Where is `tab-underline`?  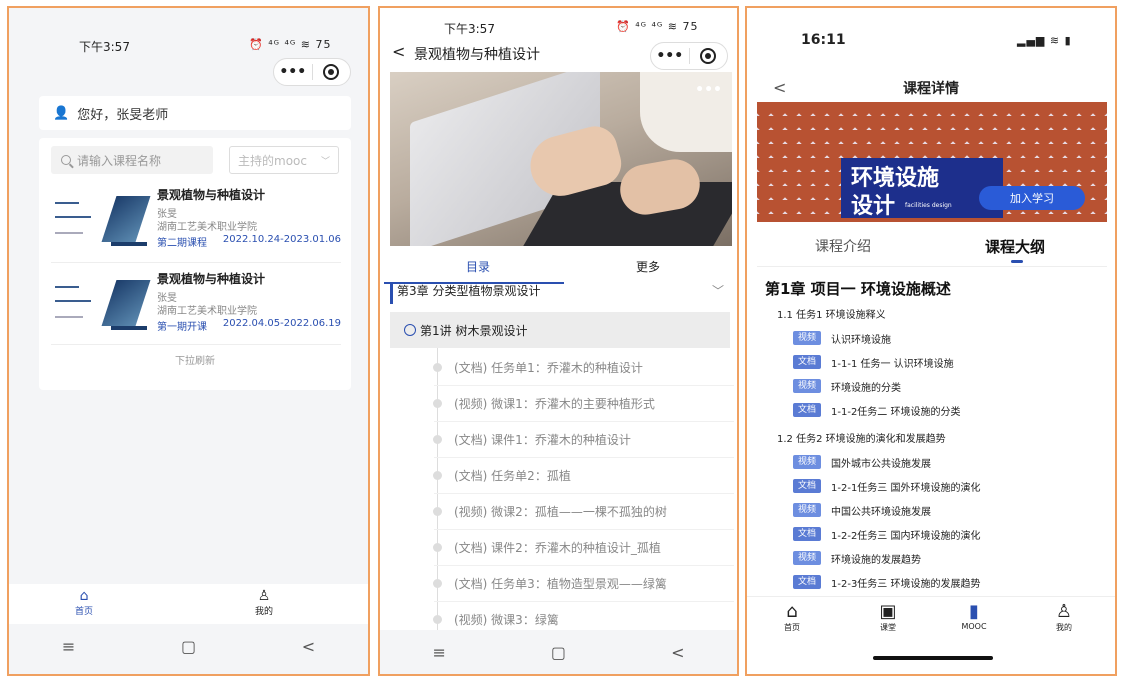 tab-underline is located at coordinates (1017, 261).